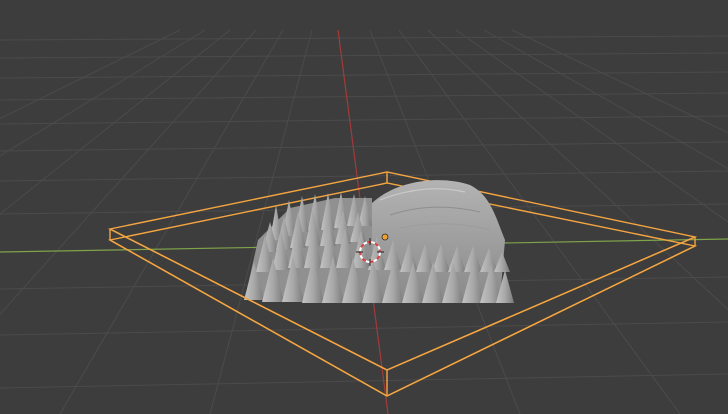 The image size is (728, 414). I want to click on terrain-mesh, so click(379, 241).